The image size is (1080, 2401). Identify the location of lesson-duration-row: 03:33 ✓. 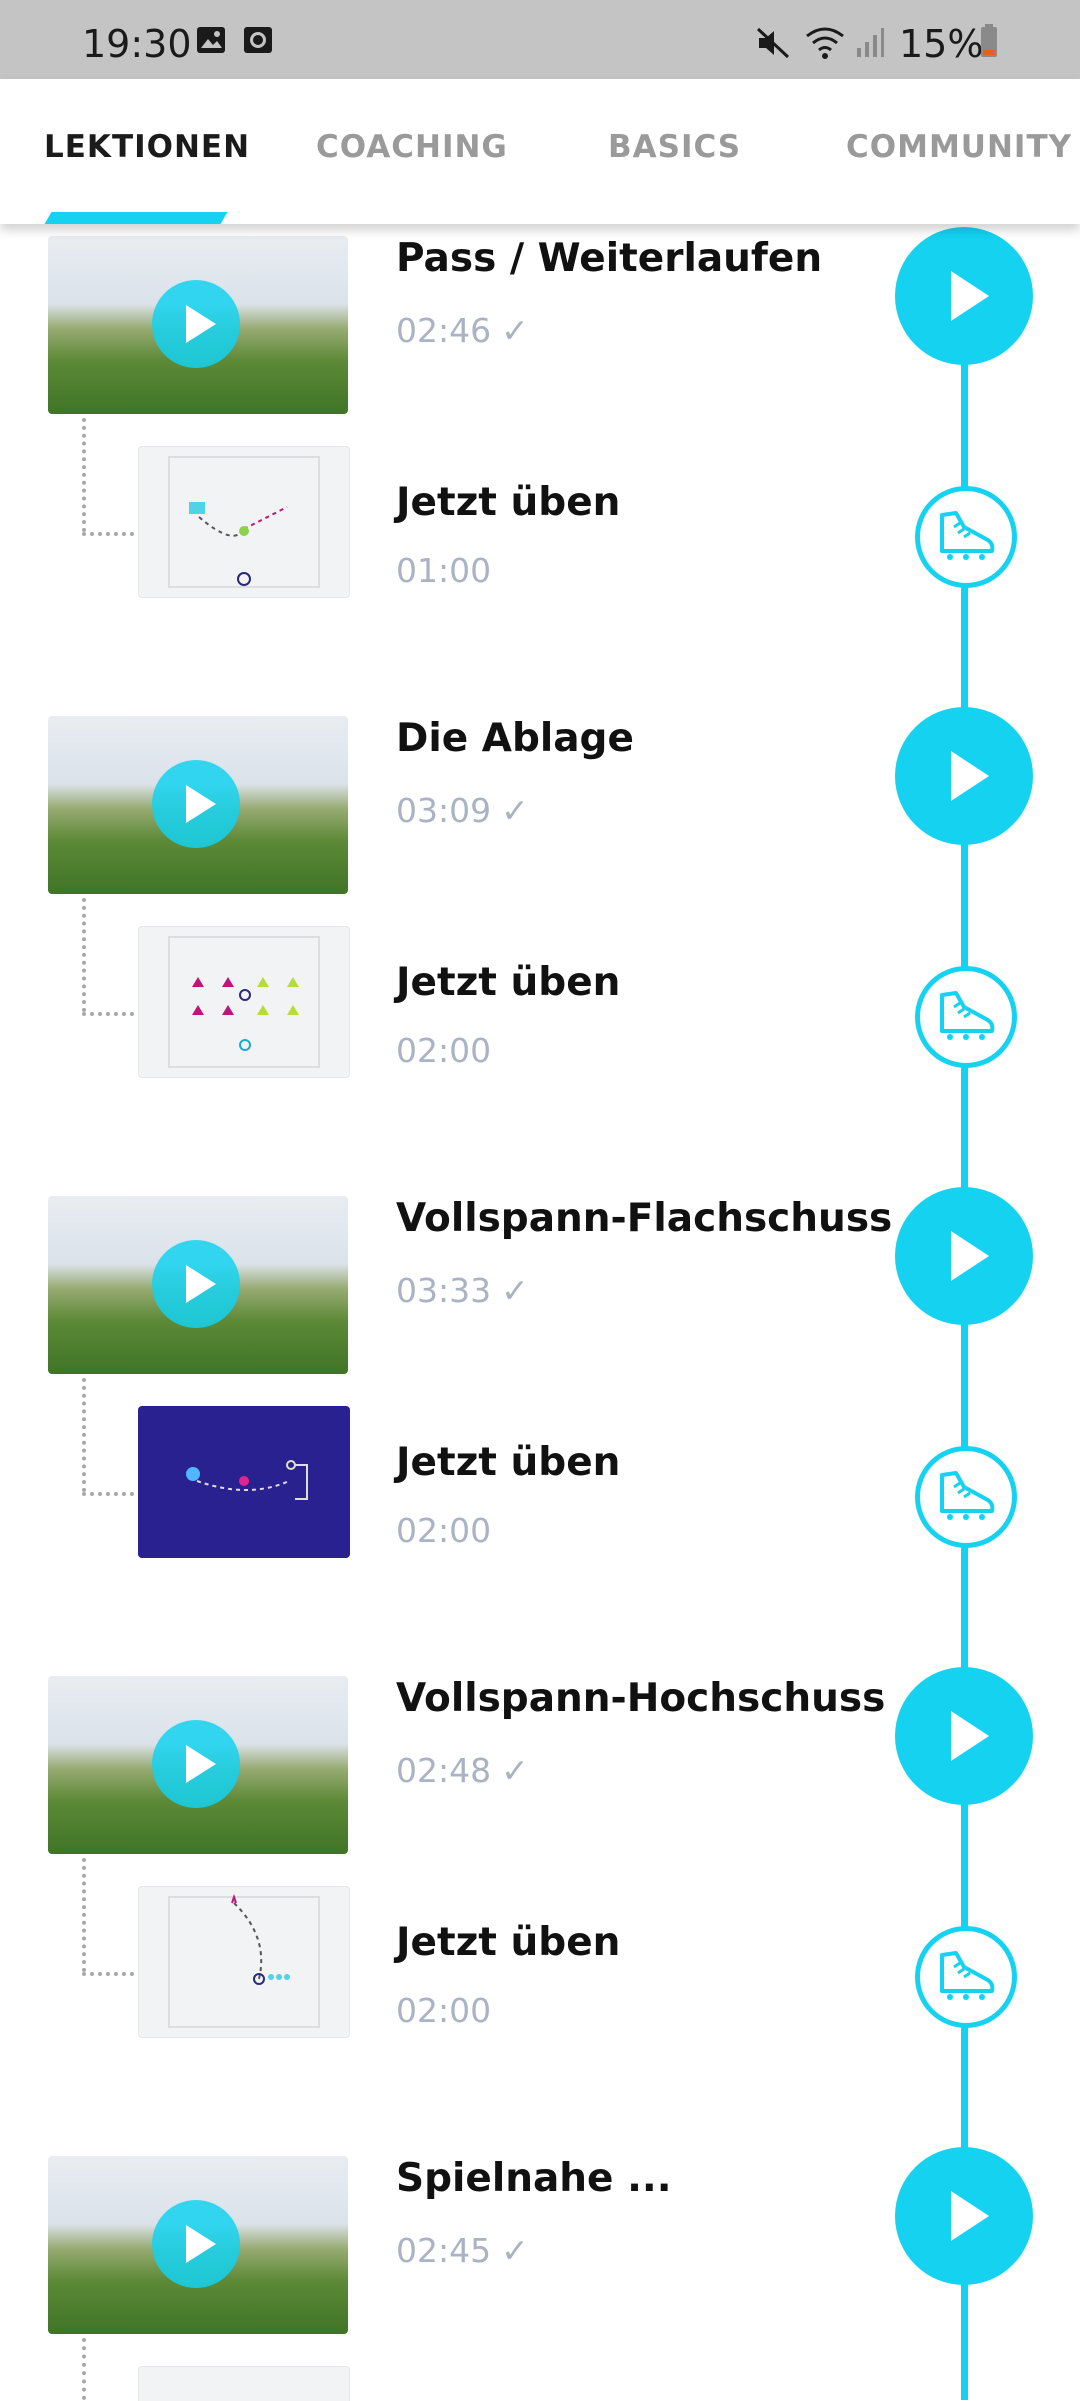
(462, 1290).